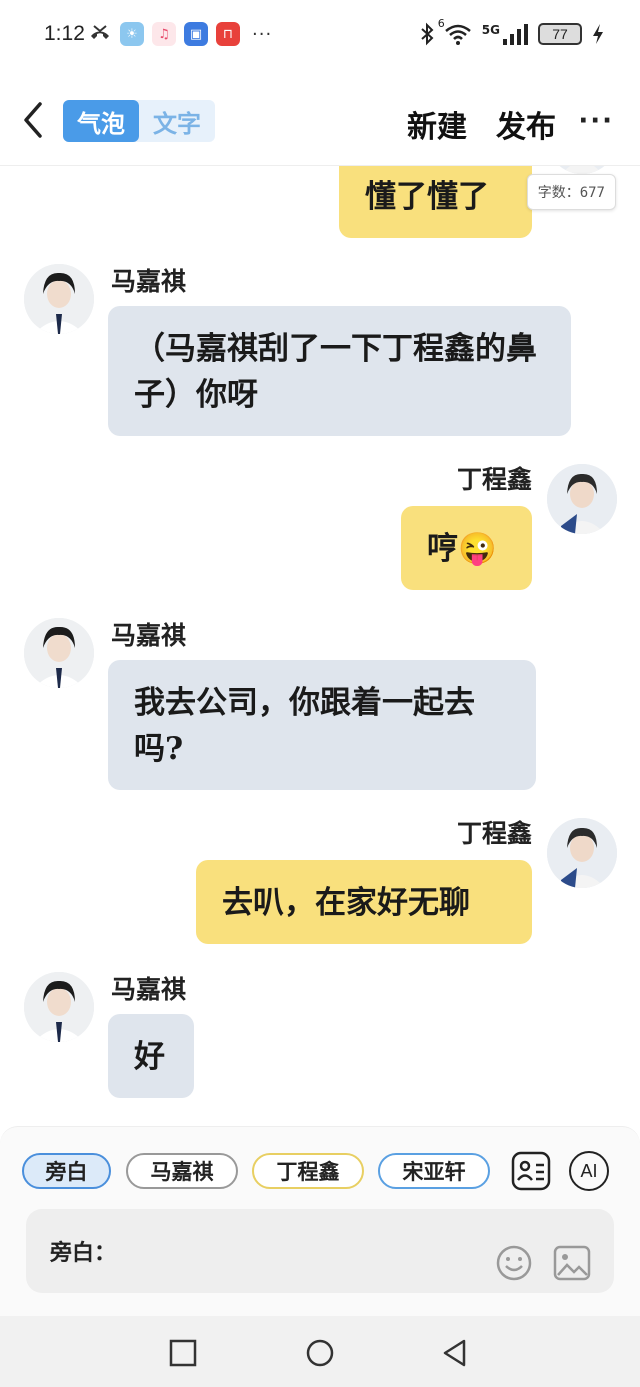 The height and width of the screenshot is (1387, 640). Describe the element at coordinates (183, 1353) in the screenshot. I see `recents-square-icon` at that location.